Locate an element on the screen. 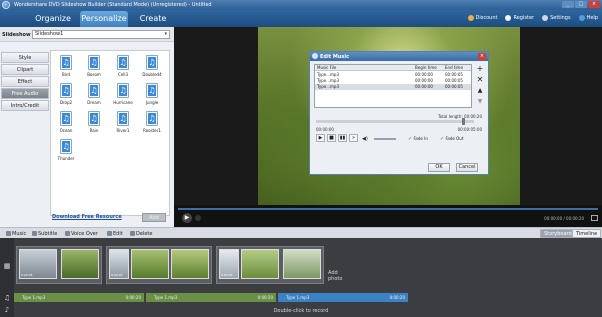  music-file-item: Dream is located at coordinates (94, 95).